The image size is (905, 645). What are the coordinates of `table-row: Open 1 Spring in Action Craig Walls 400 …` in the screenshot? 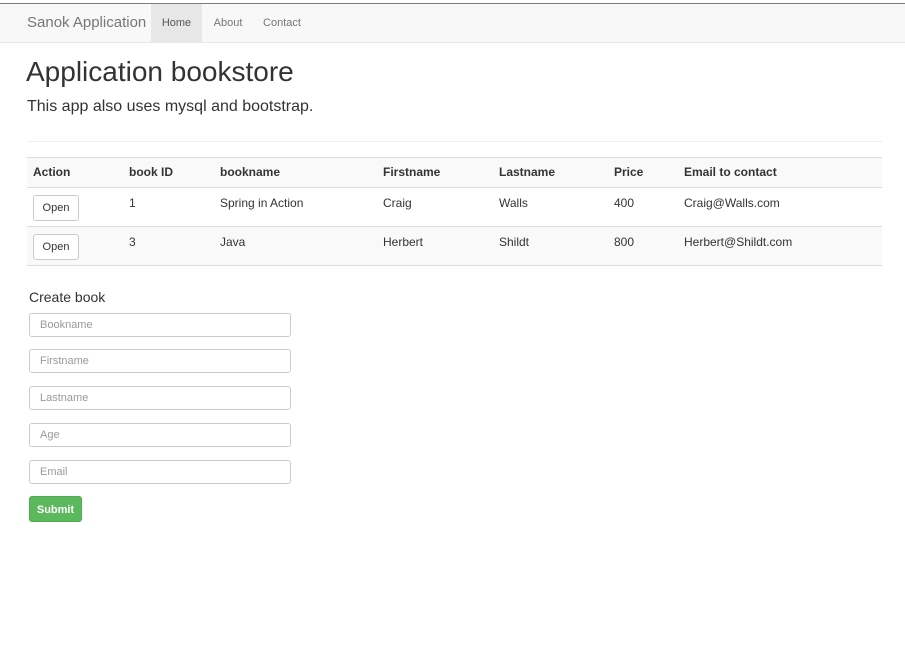 It's located at (454, 207).